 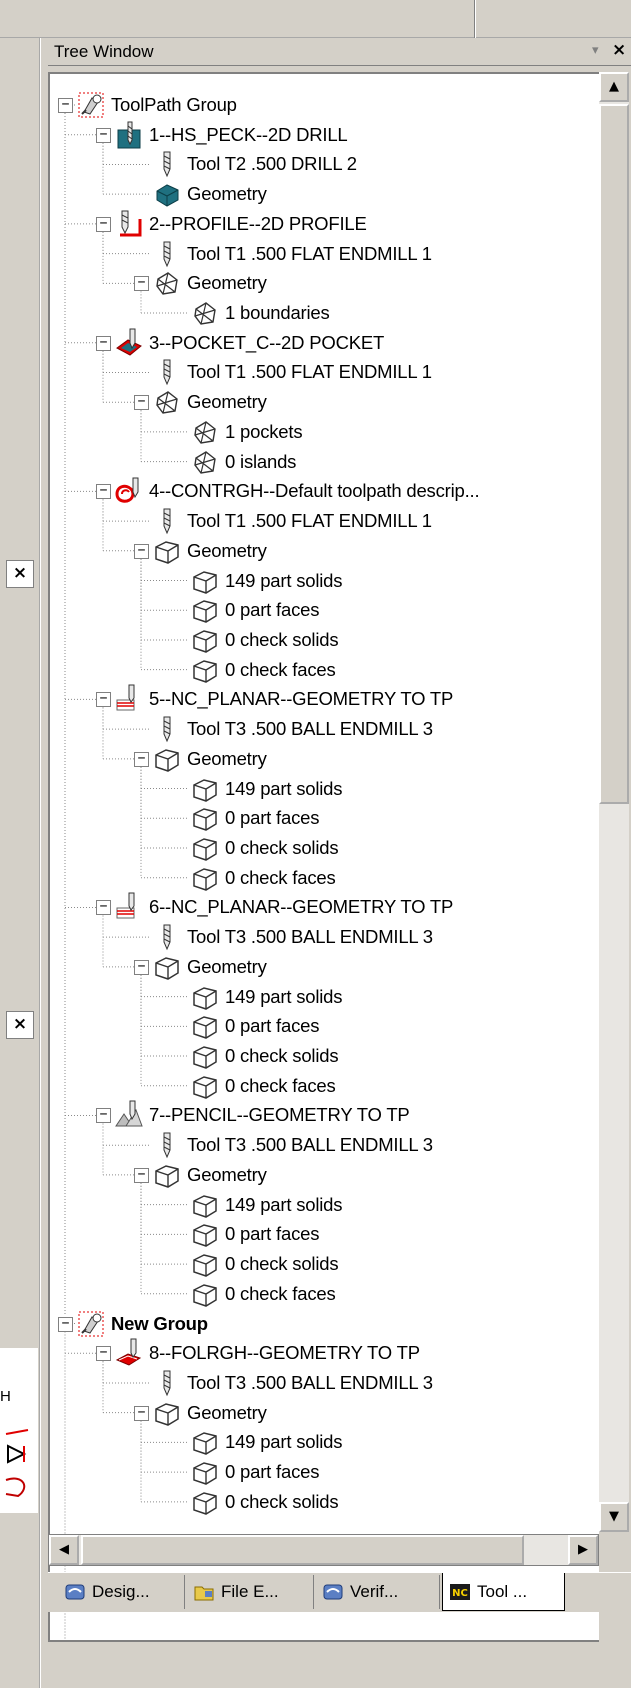 What do you see at coordinates (302, 1550) in the screenshot?
I see `horizontal-scroll-thumb` at bounding box center [302, 1550].